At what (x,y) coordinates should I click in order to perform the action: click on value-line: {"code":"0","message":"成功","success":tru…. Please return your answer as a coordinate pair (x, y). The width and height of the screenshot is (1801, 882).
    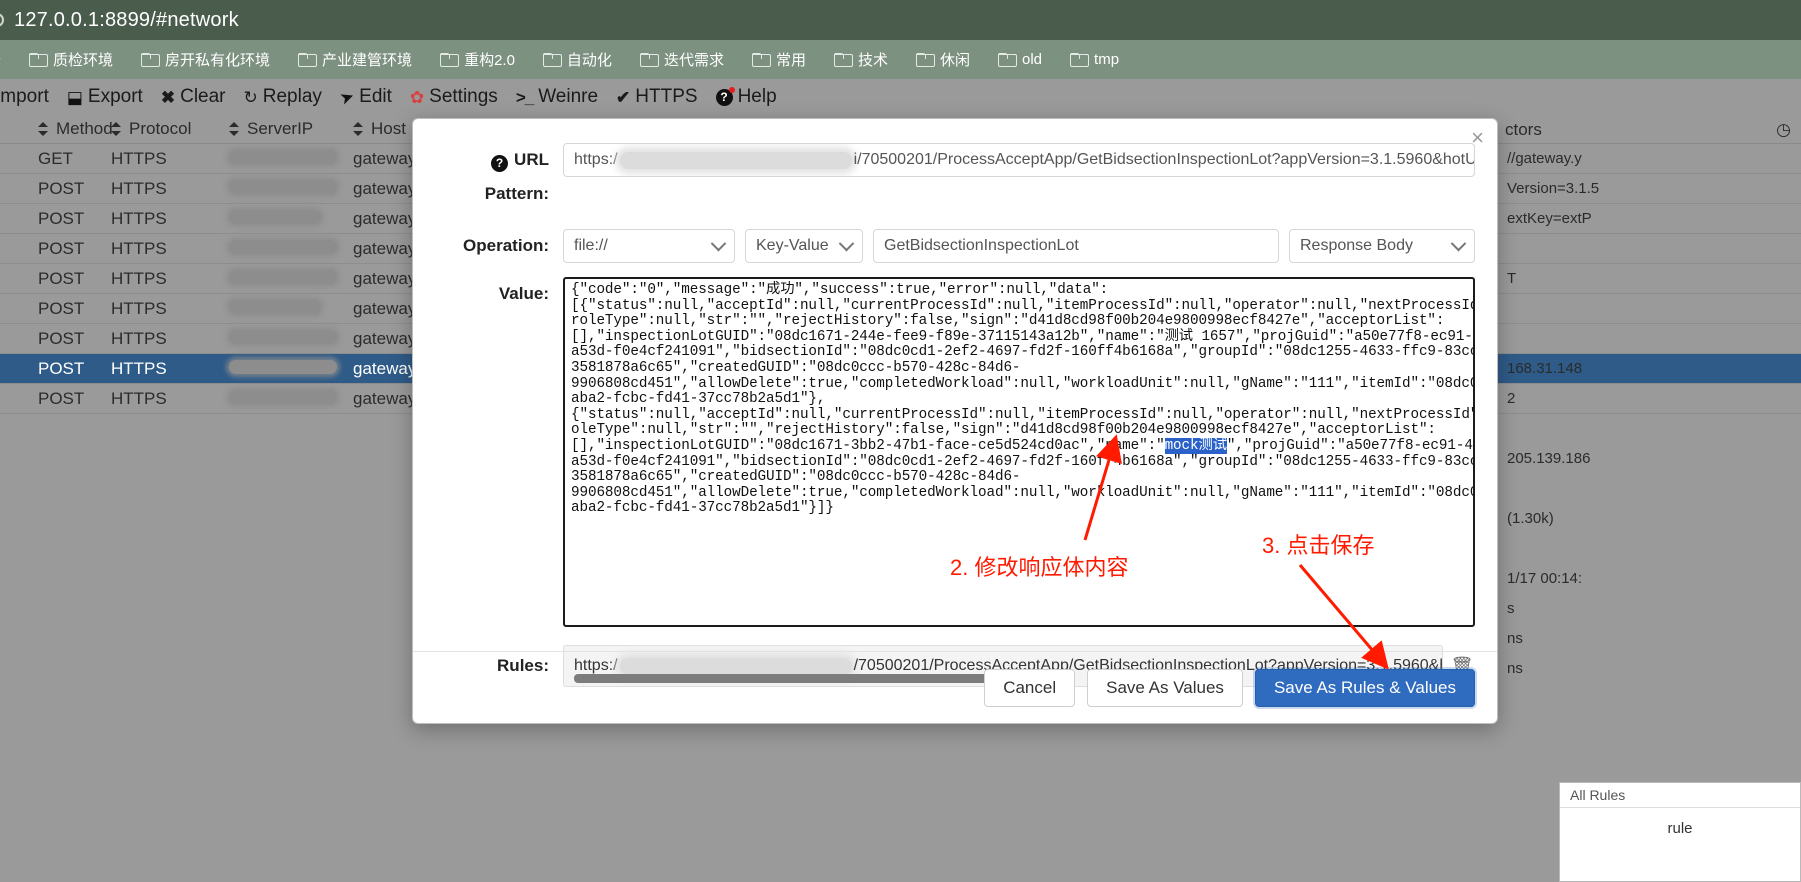
    Looking at the image, I should click on (840, 290).